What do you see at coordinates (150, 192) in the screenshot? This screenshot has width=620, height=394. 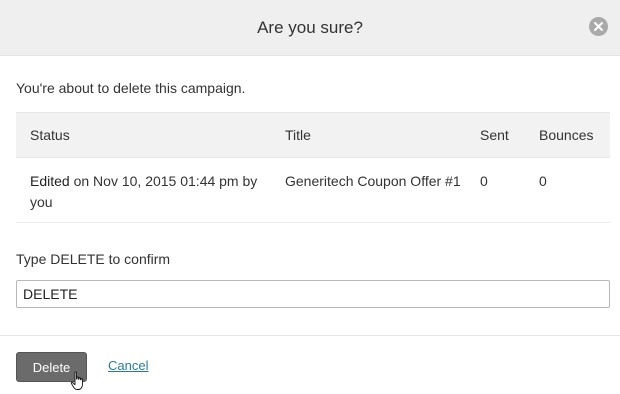 I see `status-cell: Edited on Nov 10, 2015 01:44 pm by you` at bounding box center [150, 192].